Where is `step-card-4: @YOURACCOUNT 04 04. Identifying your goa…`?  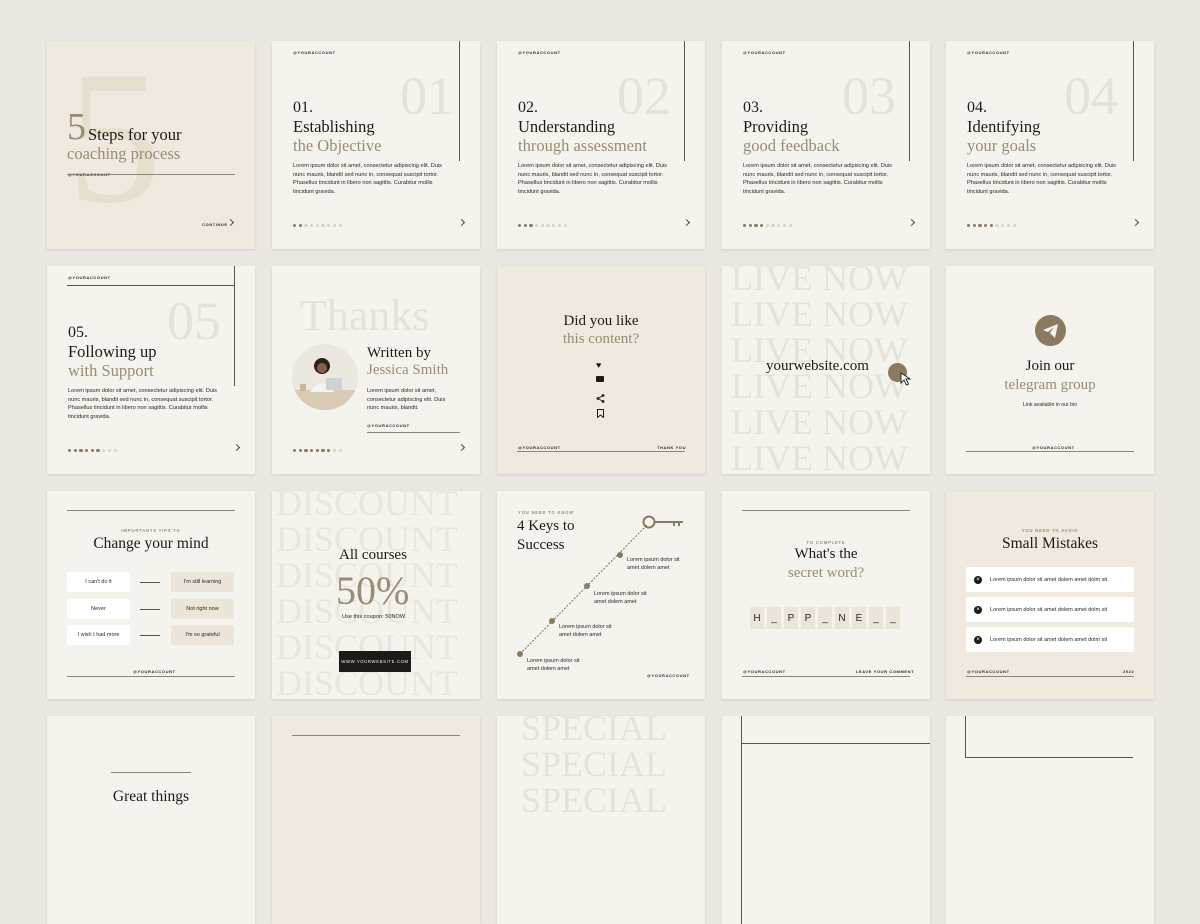
step-card-4: @YOURACCOUNT 04 04. Identifying your goa… is located at coordinates (1050, 145).